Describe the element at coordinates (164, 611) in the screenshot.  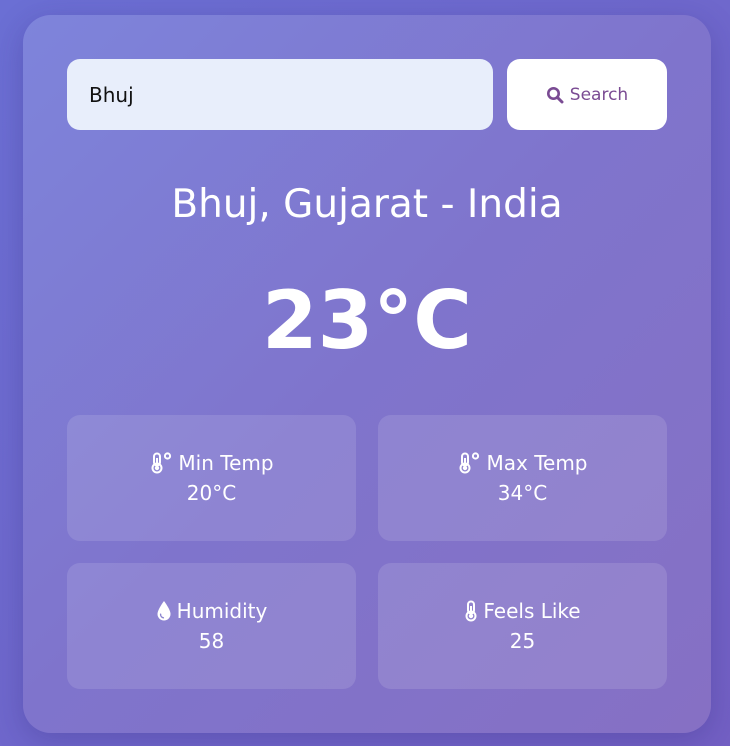
I see `droplet-icon` at that location.